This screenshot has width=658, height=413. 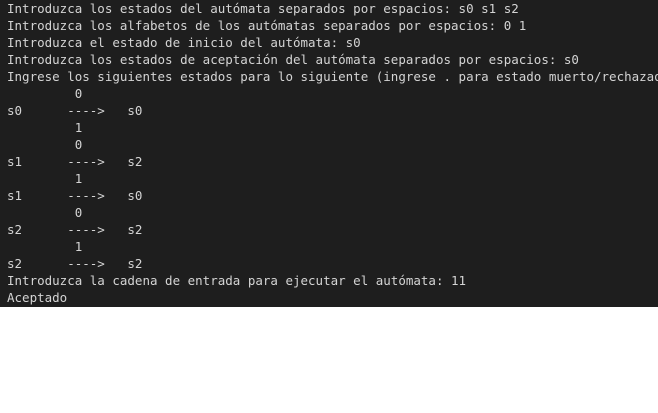 What do you see at coordinates (75, 110) in the screenshot?
I see `transition-line: s0 ----> s0` at bounding box center [75, 110].